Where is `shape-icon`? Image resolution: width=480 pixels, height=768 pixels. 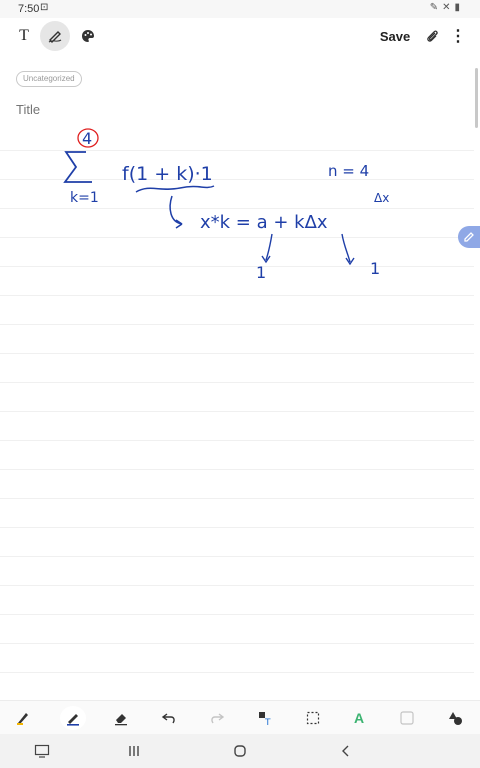
shape-icon is located at coordinates (407, 718).